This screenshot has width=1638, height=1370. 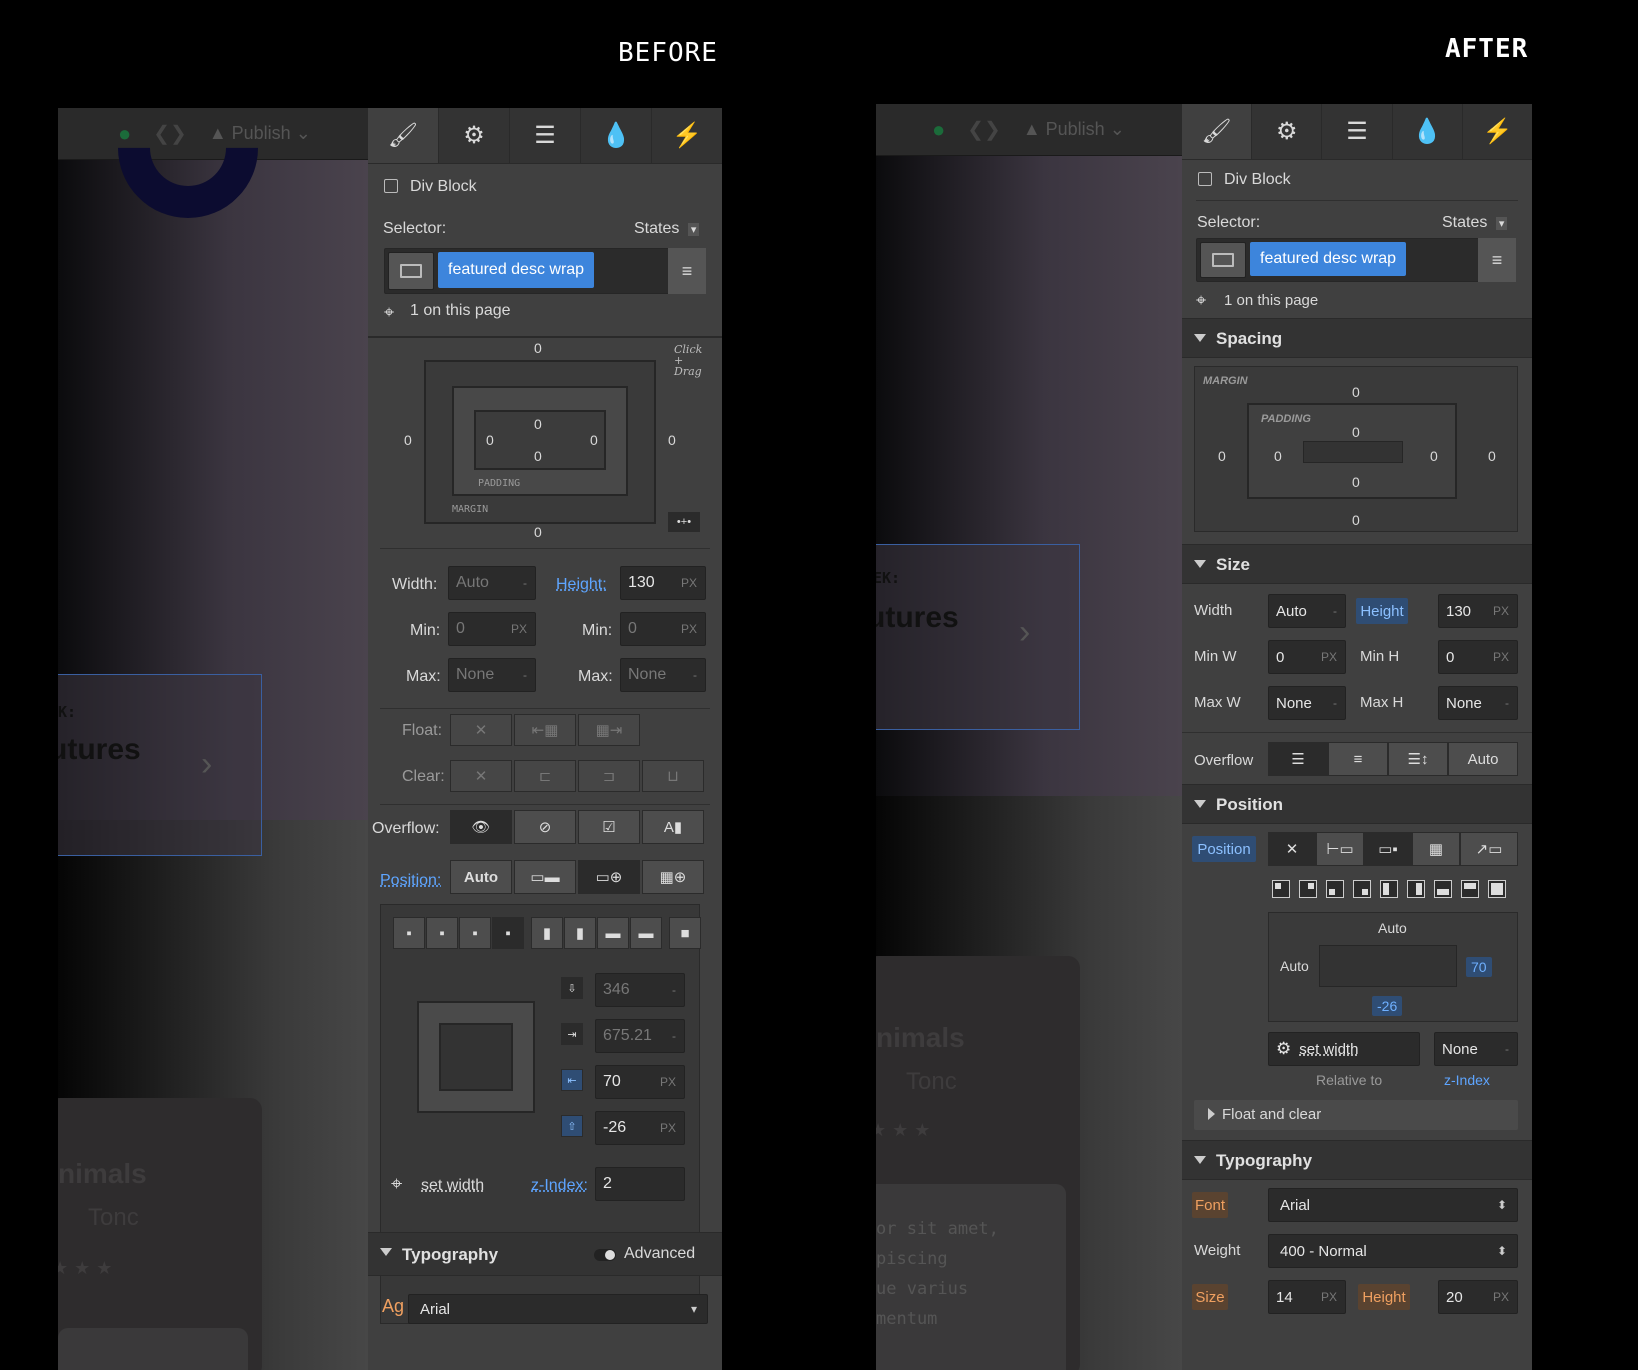 I want to click on position-absolute-button: ▭⊕, so click(x=609, y=877).